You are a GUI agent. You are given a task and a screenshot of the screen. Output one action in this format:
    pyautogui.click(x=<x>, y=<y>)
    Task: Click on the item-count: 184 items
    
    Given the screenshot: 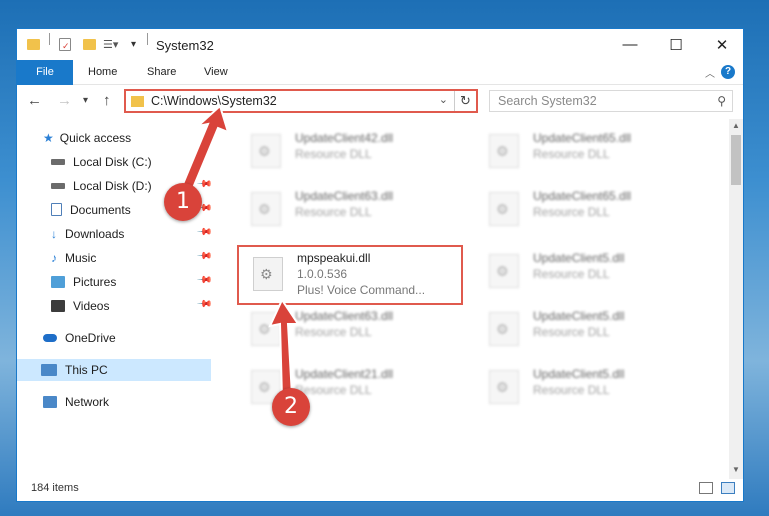 What is the action you would take?
    pyautogui.click(x=55, y=488)
    